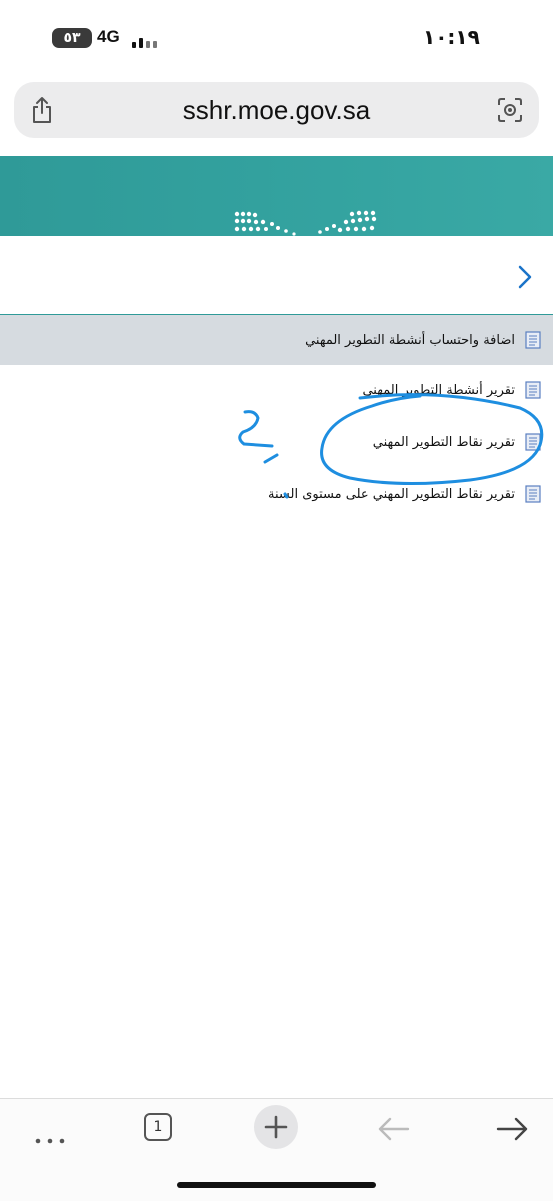  I want to click on url-text: sshr.moe.gov.sa, so click(276, 110).